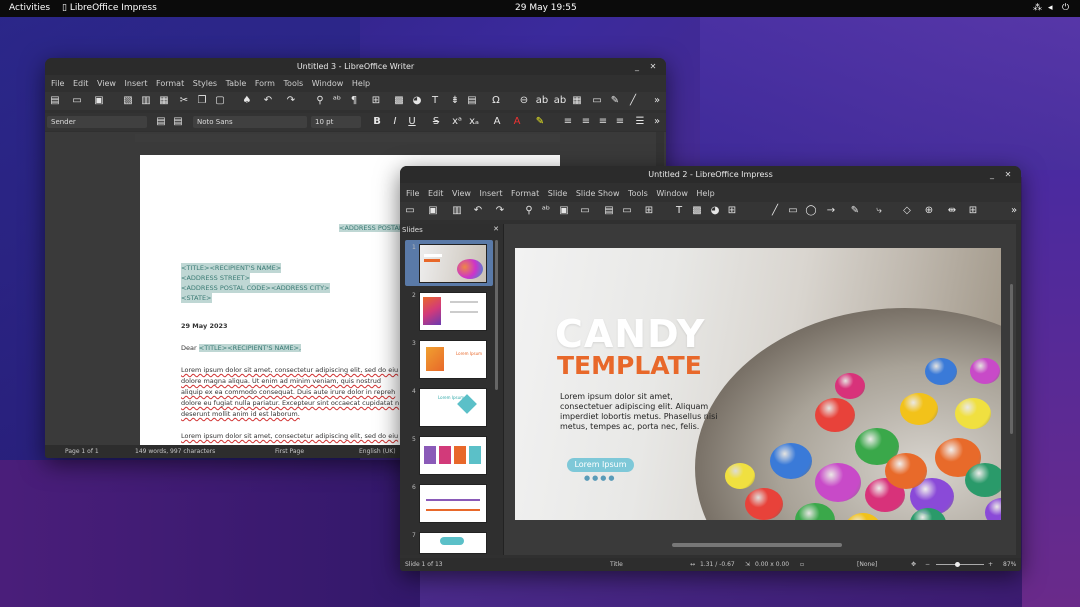 This screenshot has width=1080, height=607. What do you see at coordinates (564, 211) in the screenshot?
I see `start-slideshow-icon: ▣` at bounding box center [564, 211].